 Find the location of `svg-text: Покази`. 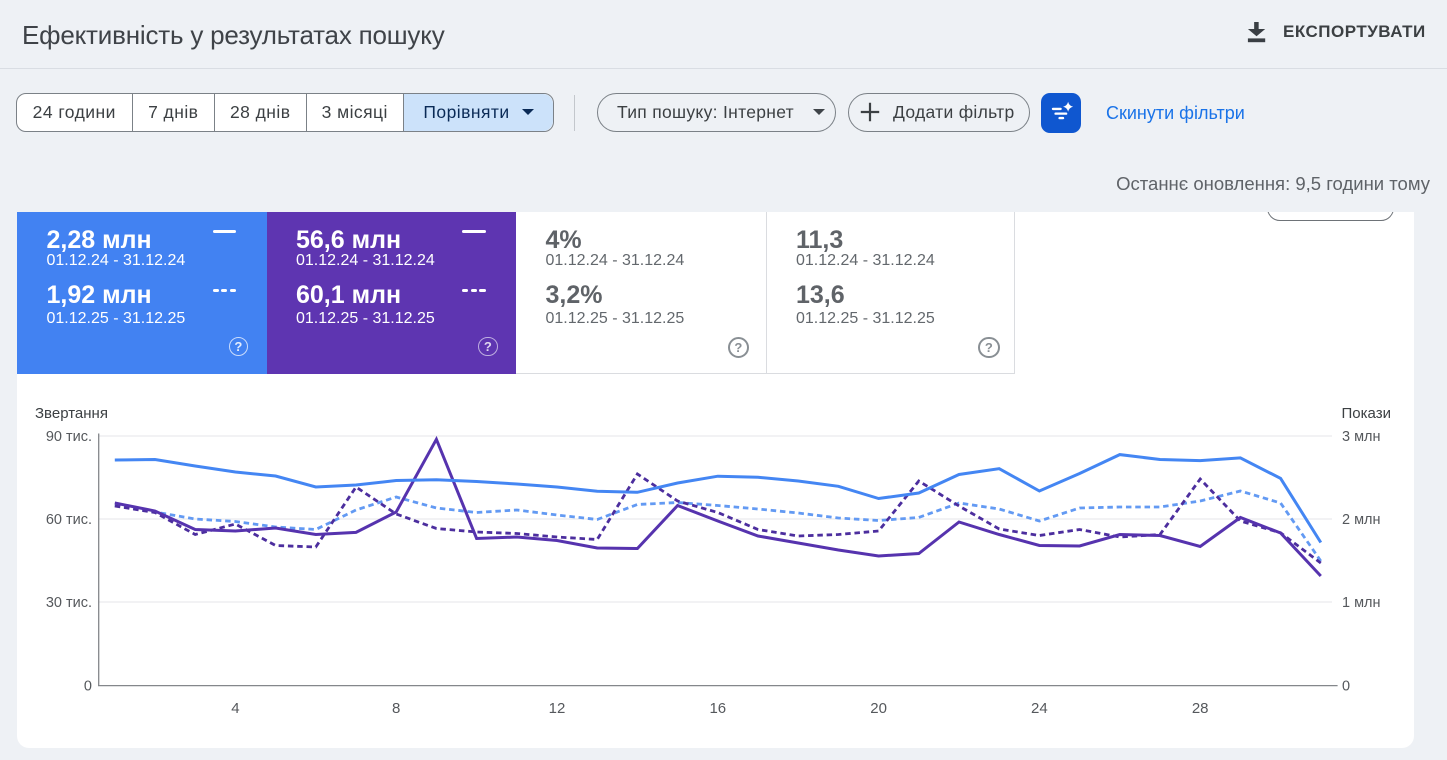

svg-text: Покази is located at coordinates (1366, 413).